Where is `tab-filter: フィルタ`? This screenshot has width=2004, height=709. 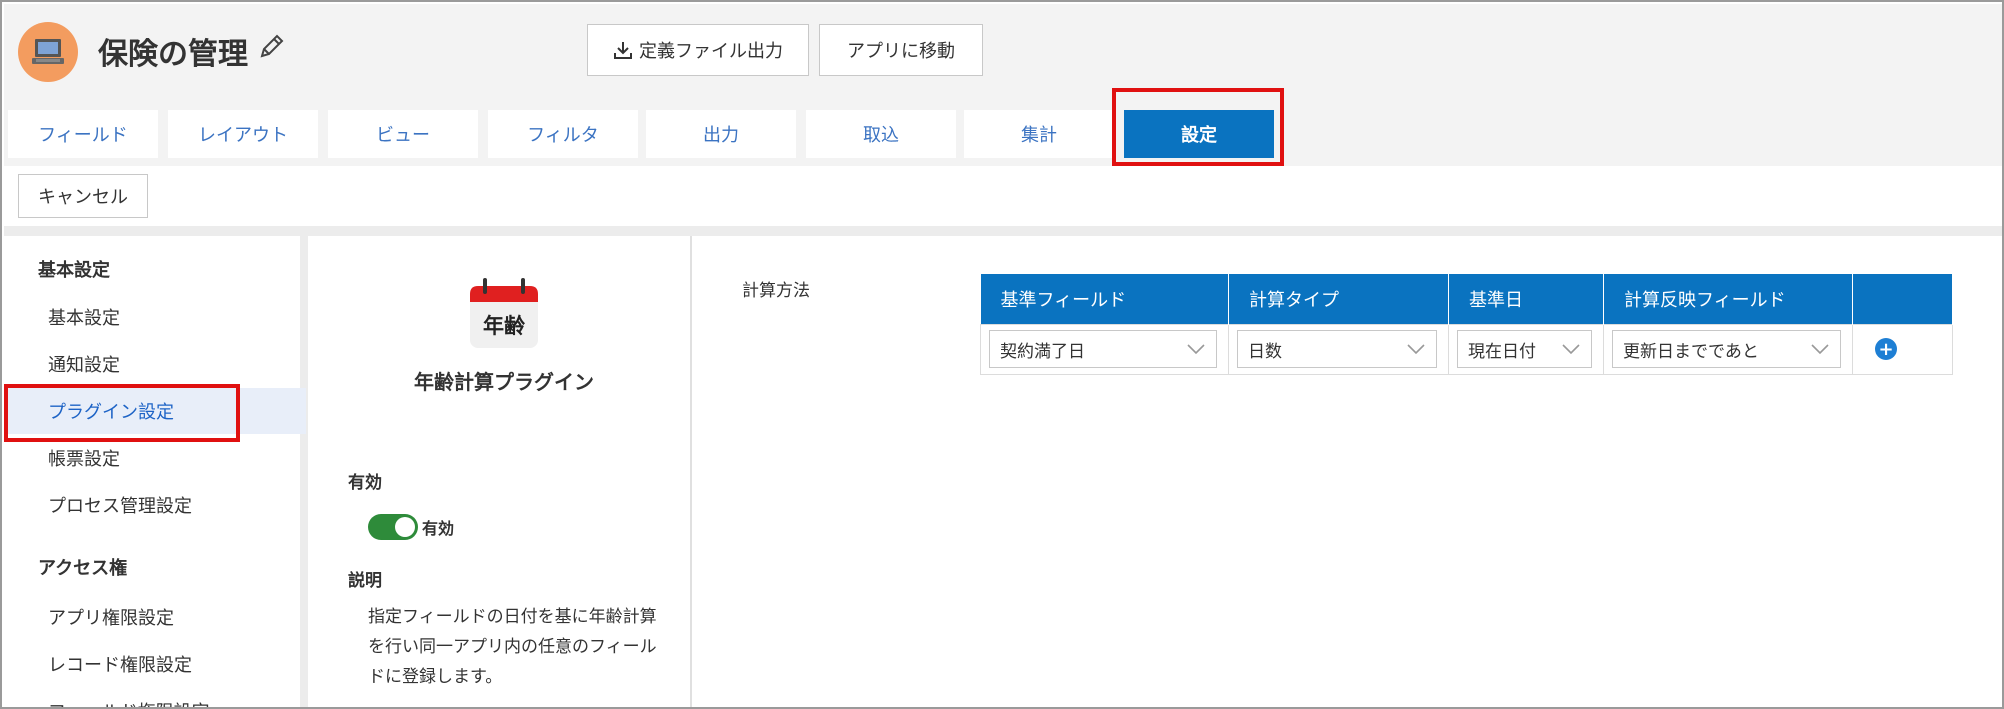
tab-filter: フィルタ is located at coordinates (563, 134).